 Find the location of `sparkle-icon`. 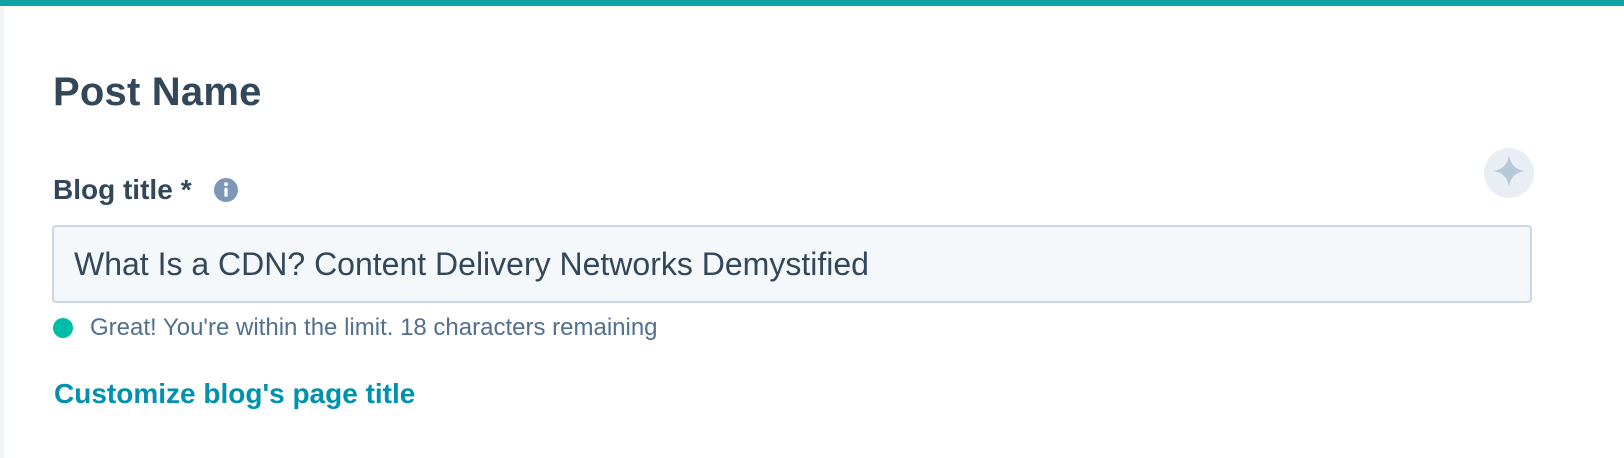

sparkle-icon is located at coordinates (1509, 173).